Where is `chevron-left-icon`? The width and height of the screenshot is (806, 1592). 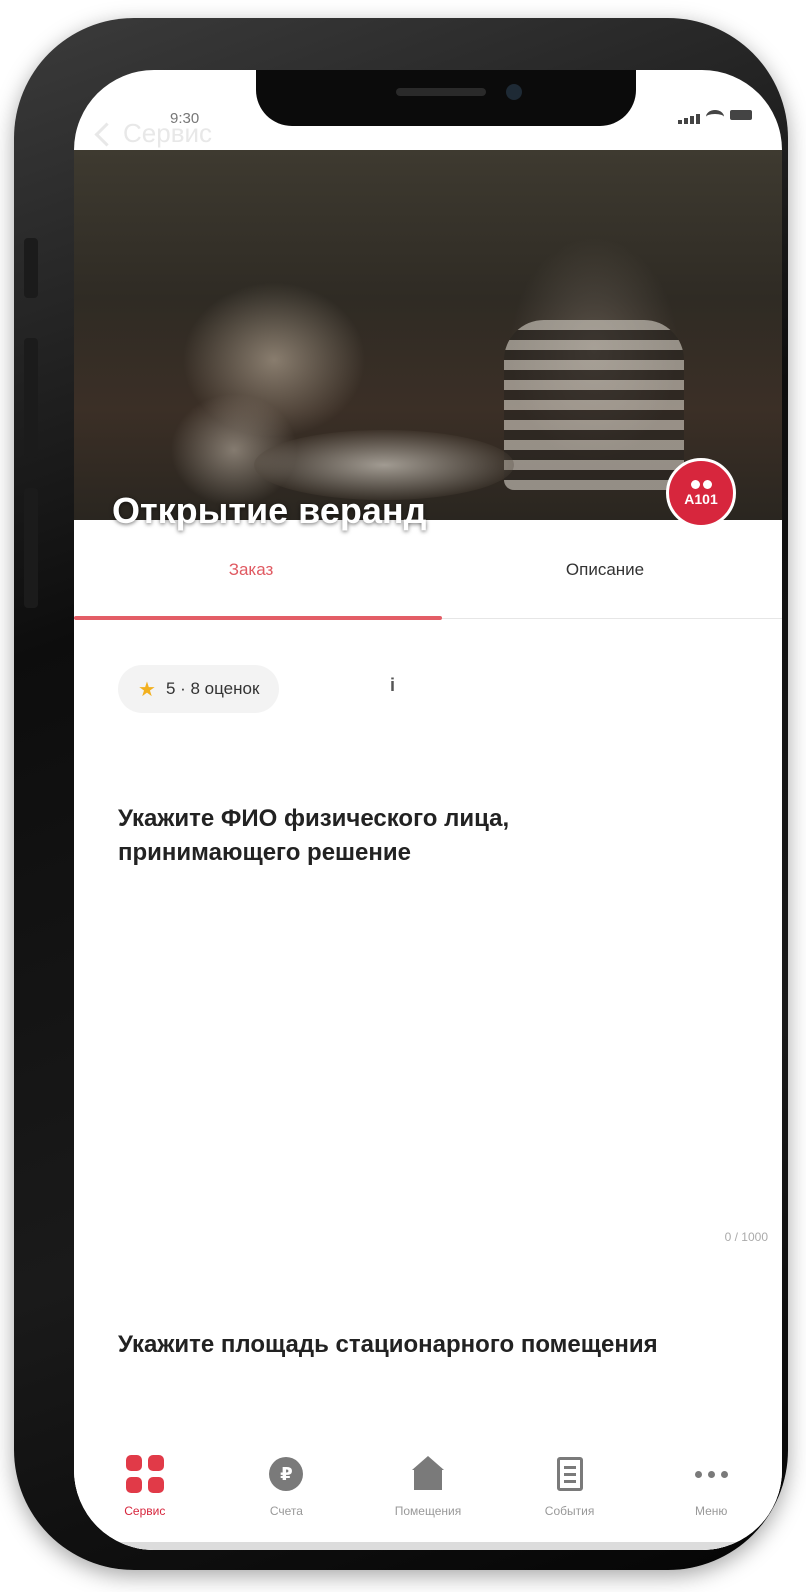
chevron-left-icon is located at coordinates (106, 134).